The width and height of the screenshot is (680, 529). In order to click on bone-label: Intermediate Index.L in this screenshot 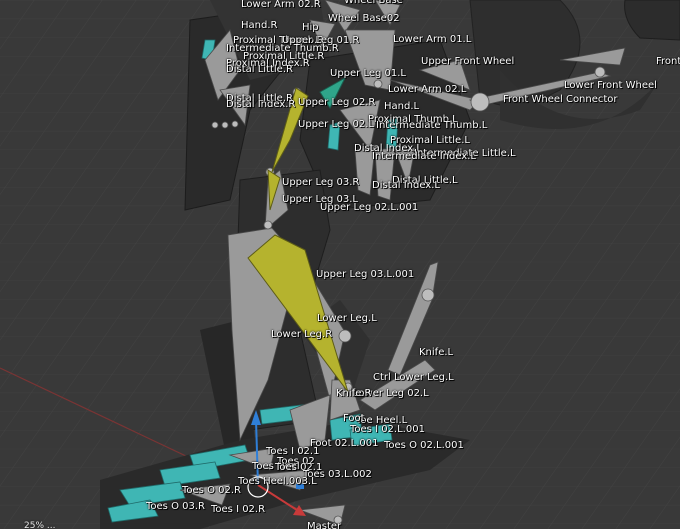, I will do `click(424, 156)`.